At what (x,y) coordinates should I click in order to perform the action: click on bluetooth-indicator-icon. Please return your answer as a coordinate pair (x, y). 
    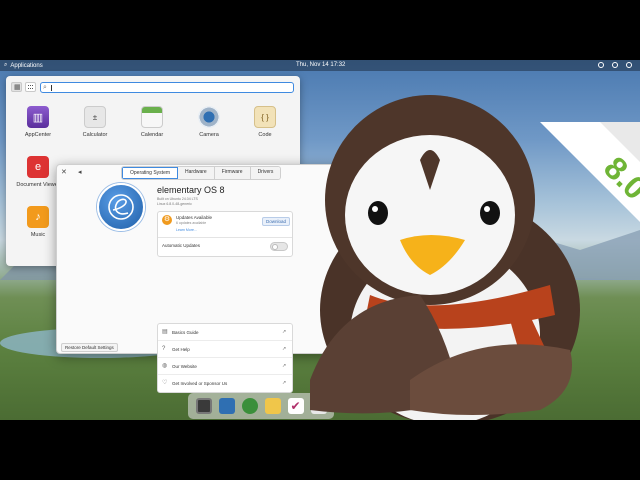
    Looking at the image, I should click on (601, 65).